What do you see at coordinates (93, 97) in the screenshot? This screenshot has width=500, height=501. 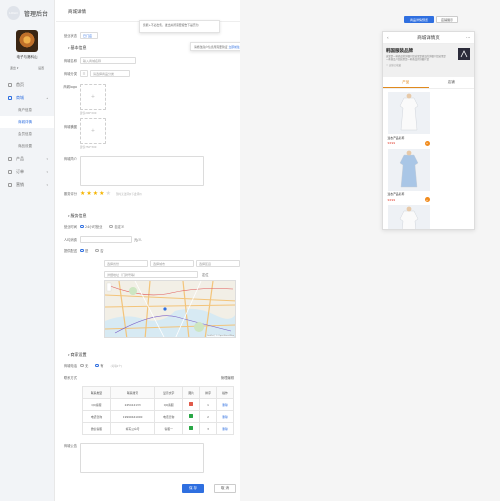 I see `logo-upload: +` at bounding box center [93, 97].